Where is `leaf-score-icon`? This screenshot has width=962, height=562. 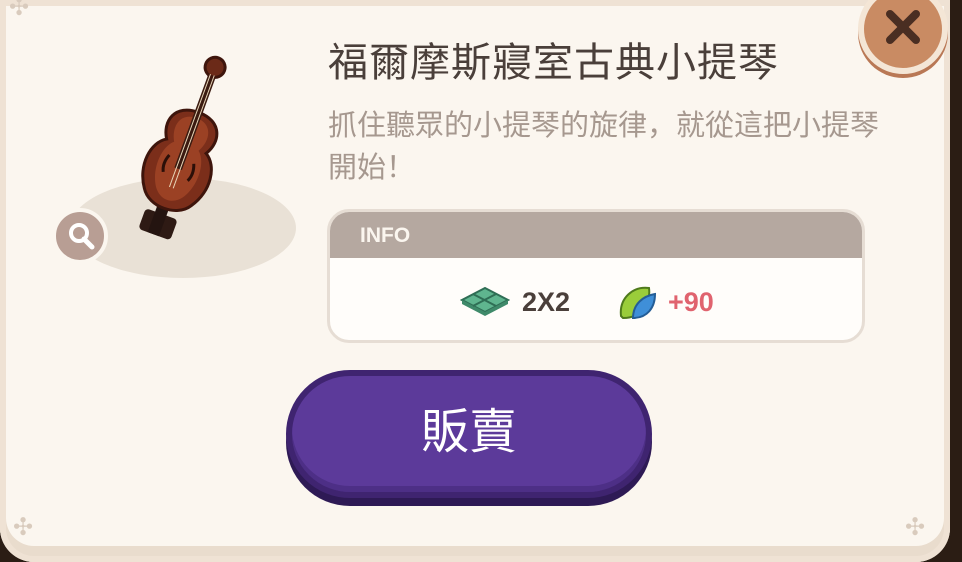 leaf-score-icon is located at coordinates (638, 303).